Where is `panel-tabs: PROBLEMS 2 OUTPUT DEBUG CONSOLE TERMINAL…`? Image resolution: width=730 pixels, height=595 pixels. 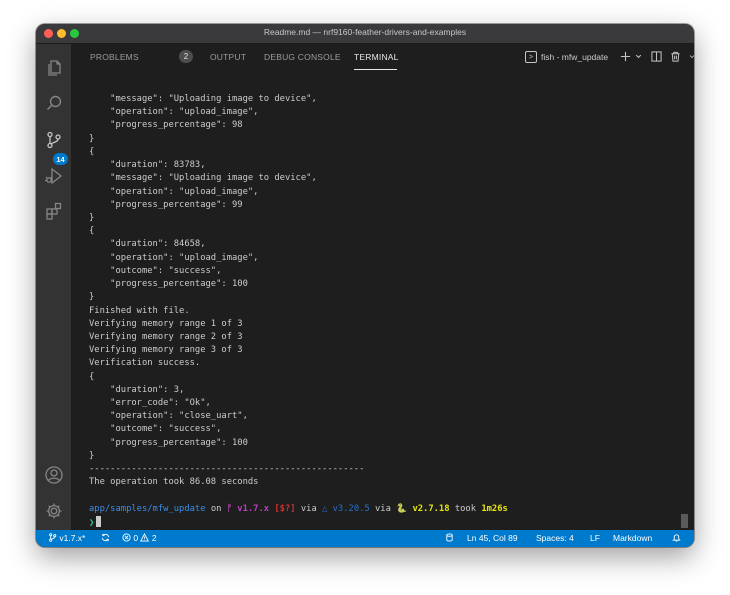
panel-tabs: PROBLEMS 2 OUTPUT DEBUG CONSOLE TERMINAL… is located at coordinates (382, 57).